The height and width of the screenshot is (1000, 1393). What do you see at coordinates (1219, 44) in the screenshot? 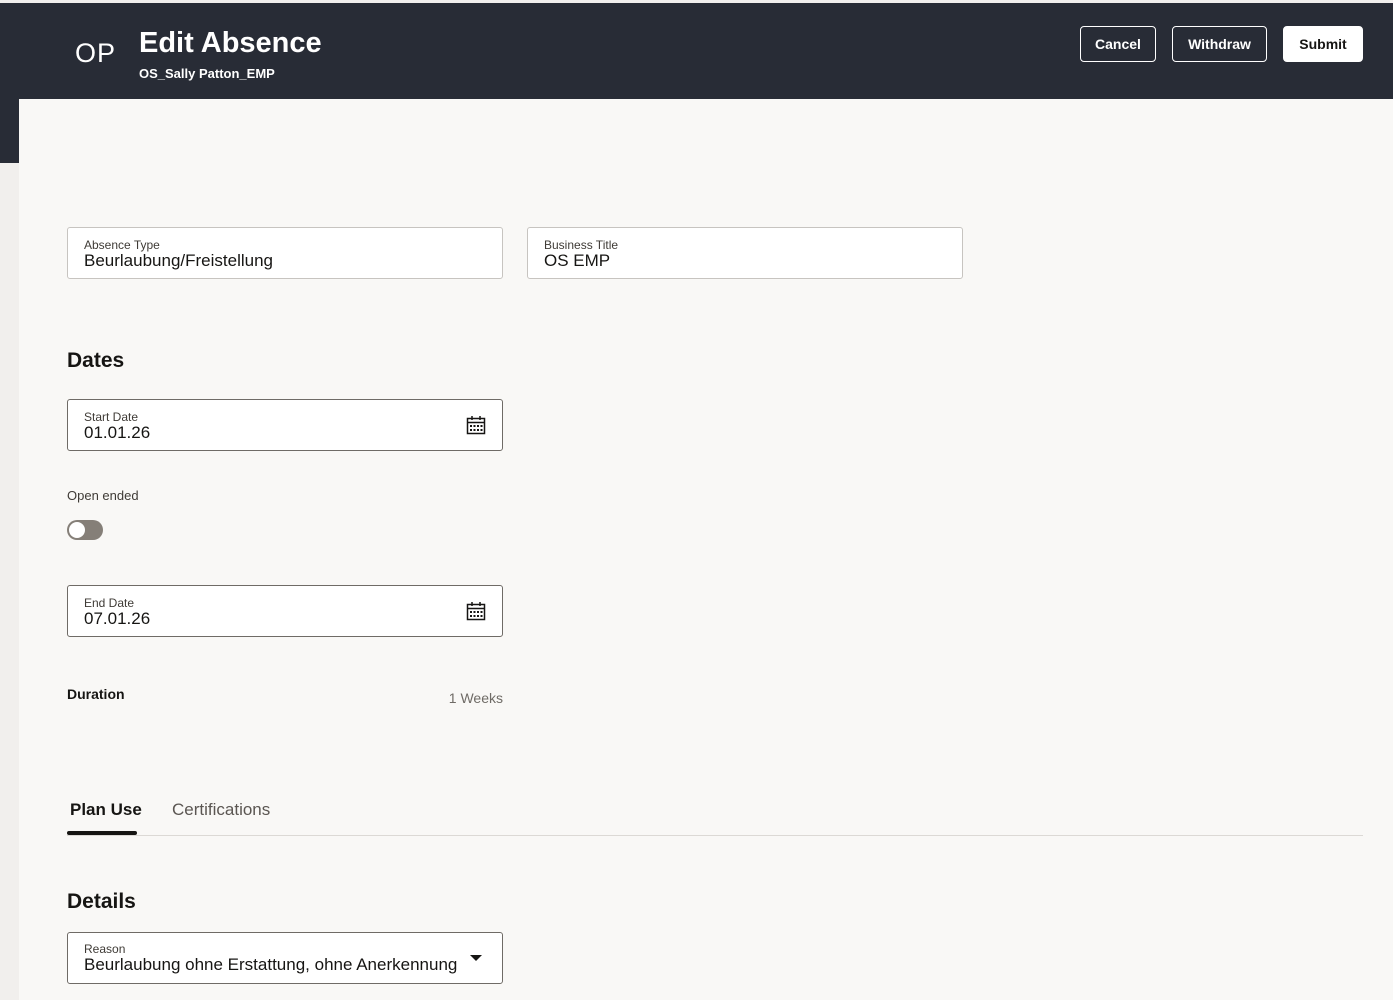
I see `withdraw-button: Withdraw` at bounding box center [1219, 44].